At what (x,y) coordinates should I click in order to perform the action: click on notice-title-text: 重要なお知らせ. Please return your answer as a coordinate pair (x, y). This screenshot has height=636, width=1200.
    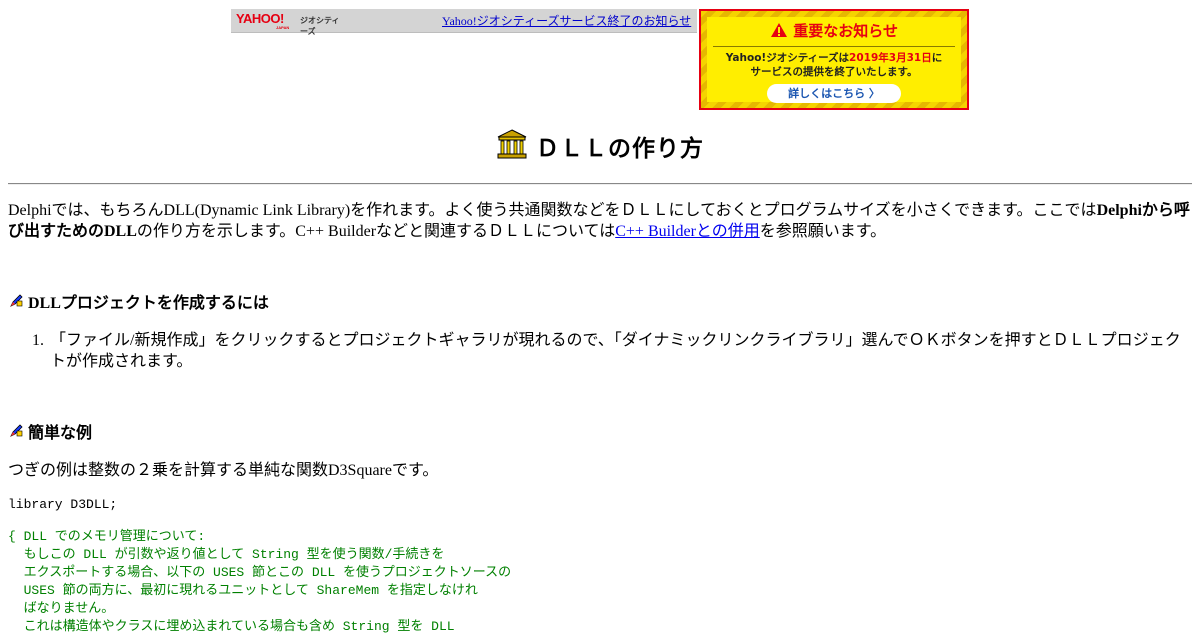
    Looking at the image, I should click on (845, 31).